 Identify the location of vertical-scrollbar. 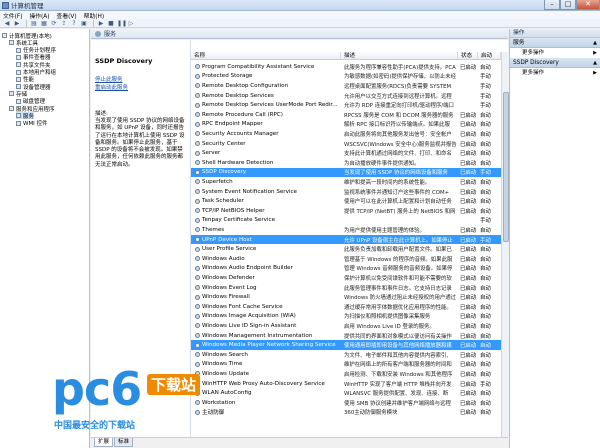
(505, 244).